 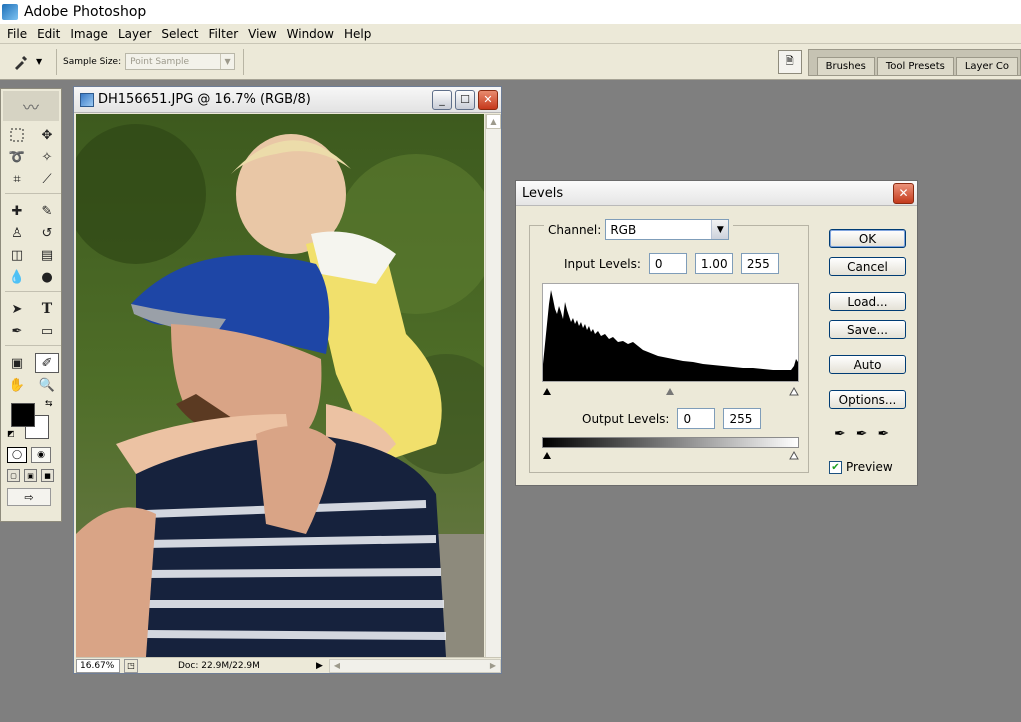 I want to click on foreground-color-swatch, so click(x=23, y=415).